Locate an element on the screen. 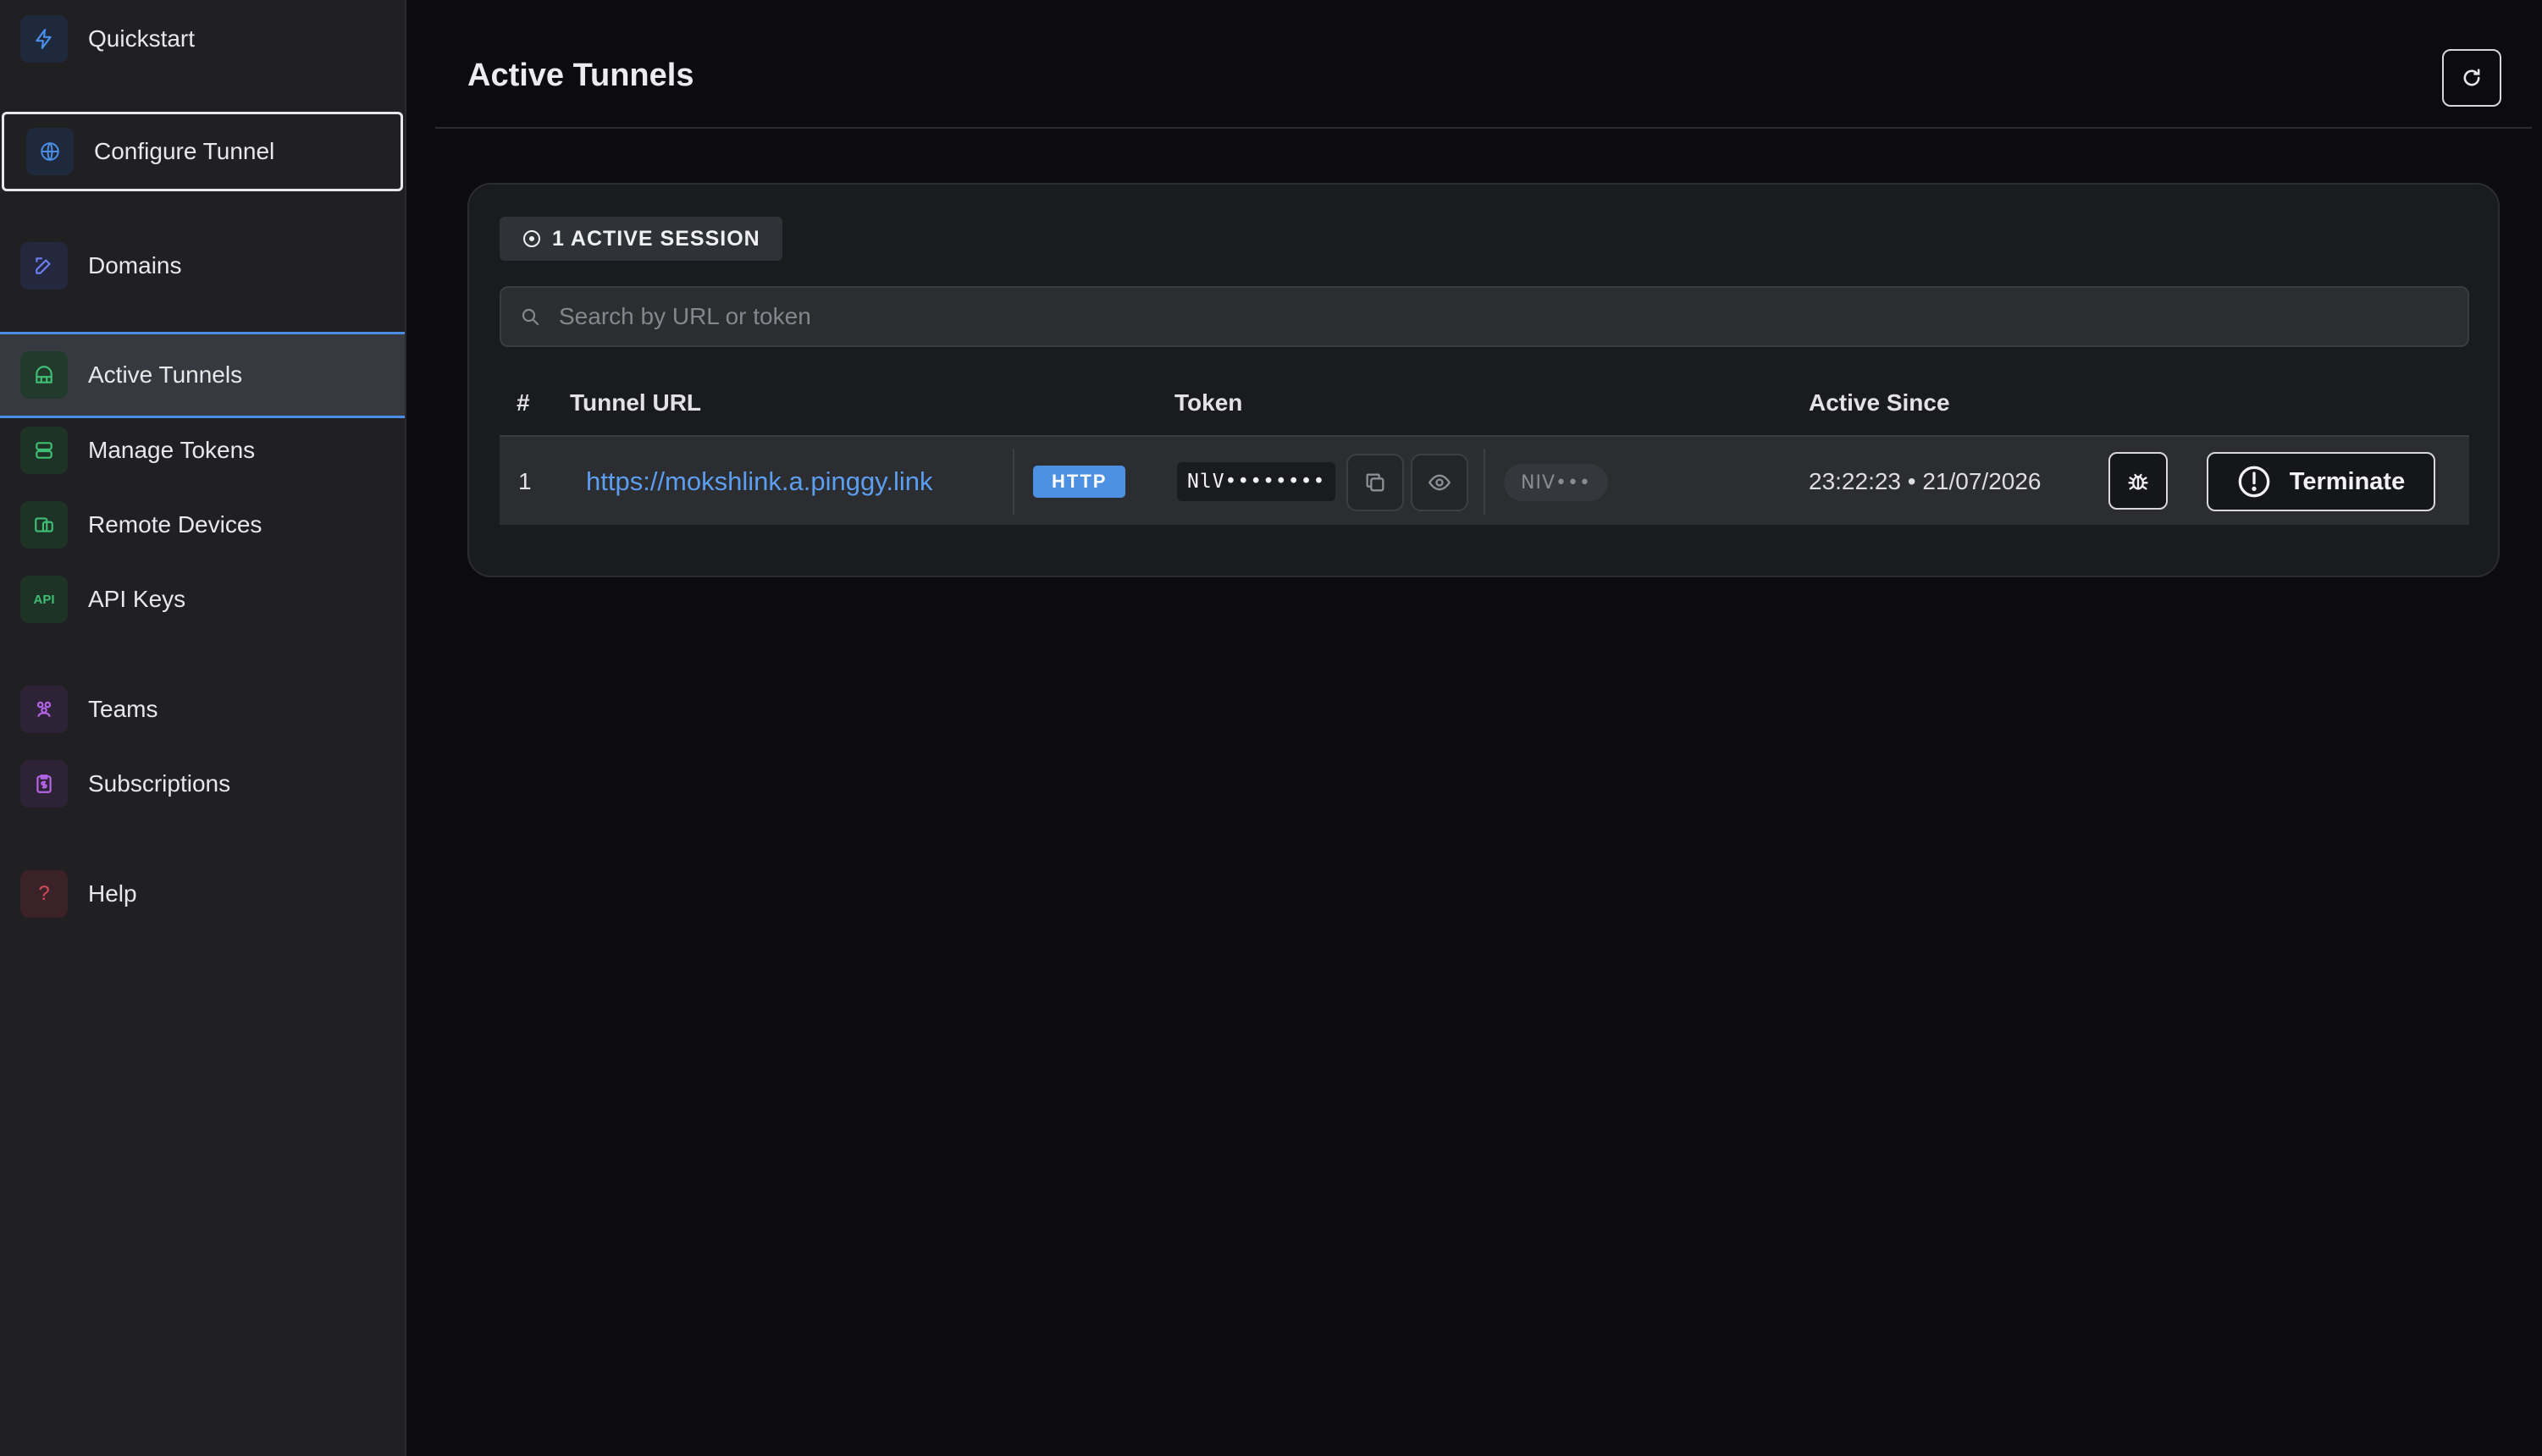 Image resolution: width=2542 pixels, height=1456 pixels. sidebar-item-api-keys: API API Keys is located at coordinates (202, 599).